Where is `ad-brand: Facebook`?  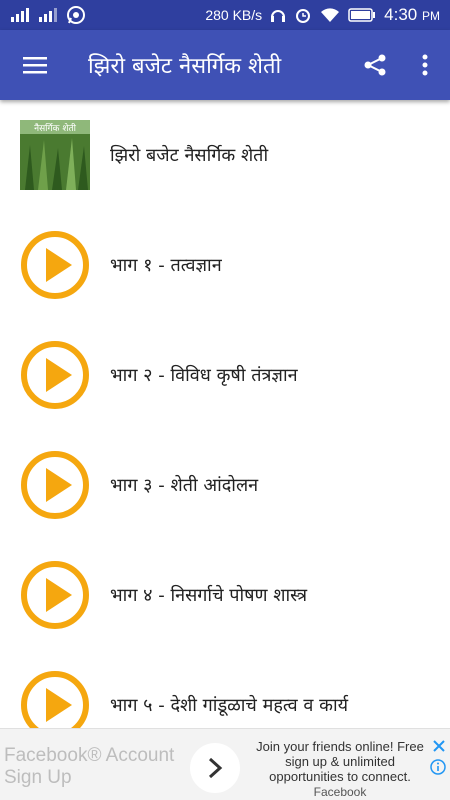 ad-brand: Facebook is located at coordinates (340, 792).